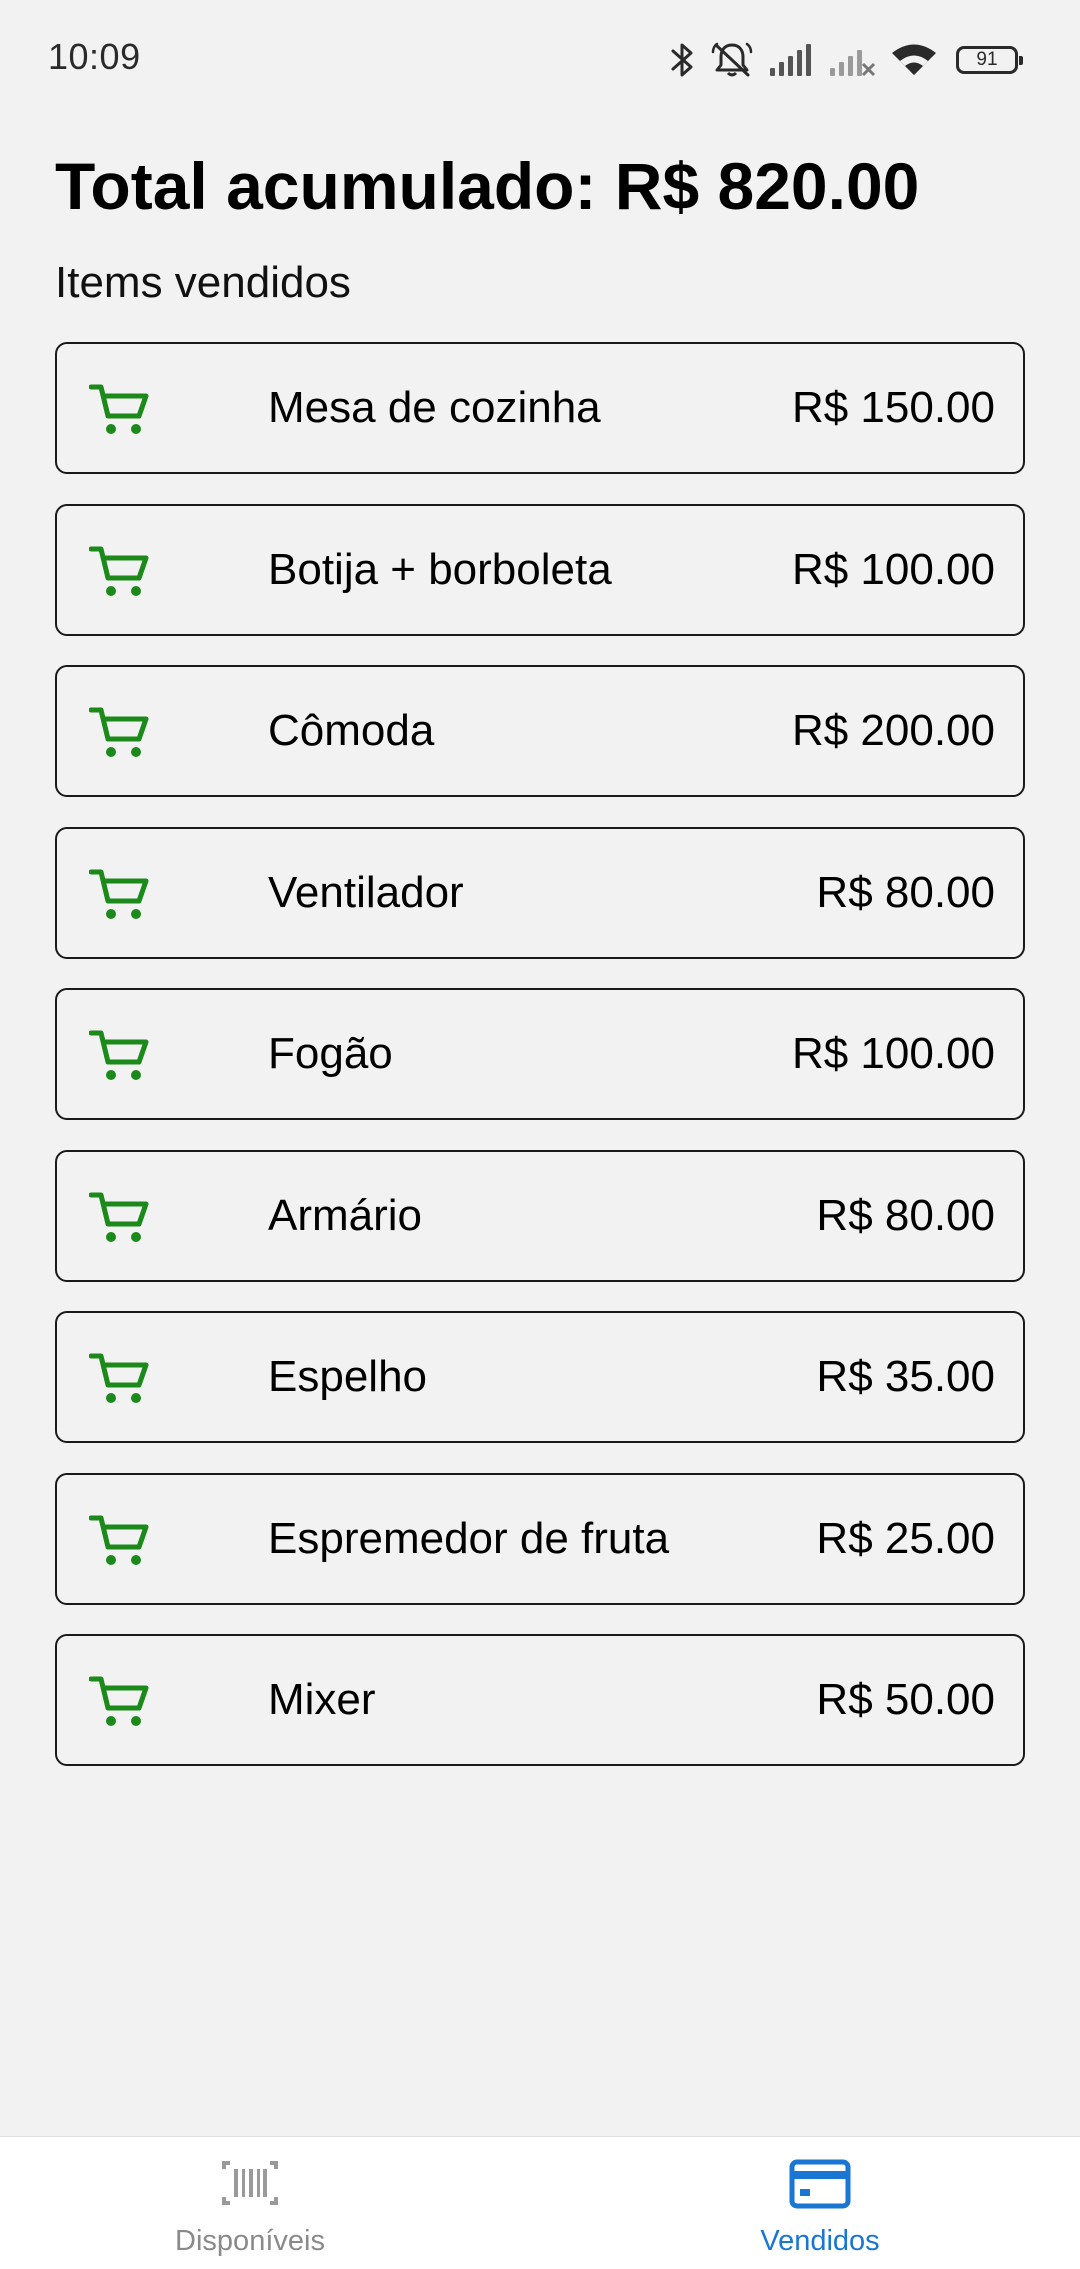 The width and height of the screenshot is (1080, 2269). What do you see at coordinates (989, 60) in the screenshot?
I see `battery-icon: 91` at bounding box center [989, 60].